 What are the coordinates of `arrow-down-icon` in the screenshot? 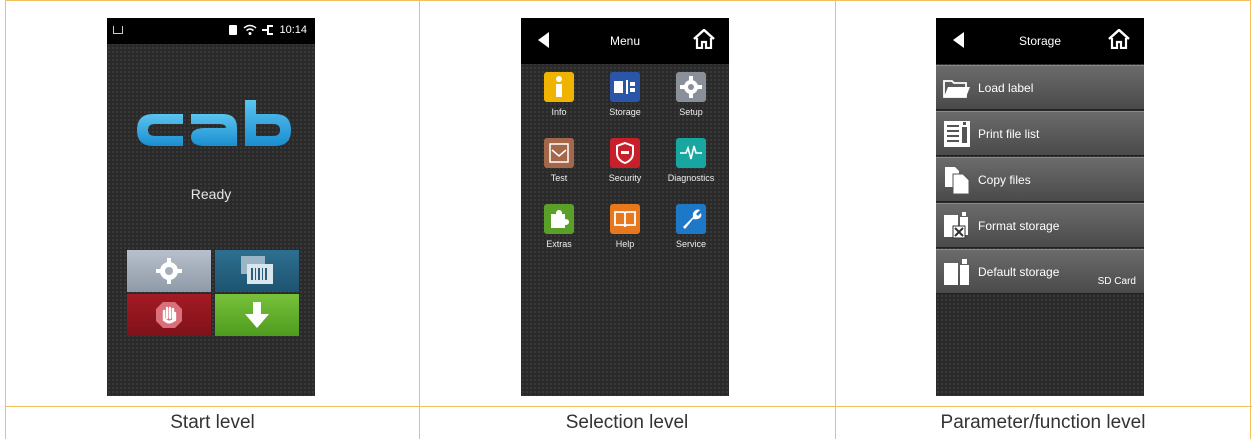 It's located at (257, 315).